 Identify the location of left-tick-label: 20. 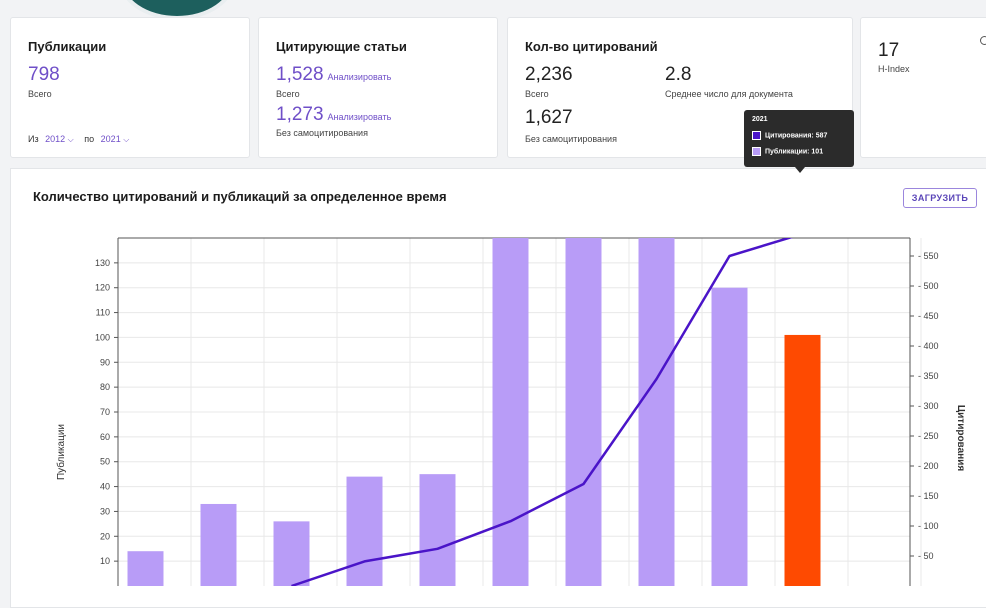
(105, 536).